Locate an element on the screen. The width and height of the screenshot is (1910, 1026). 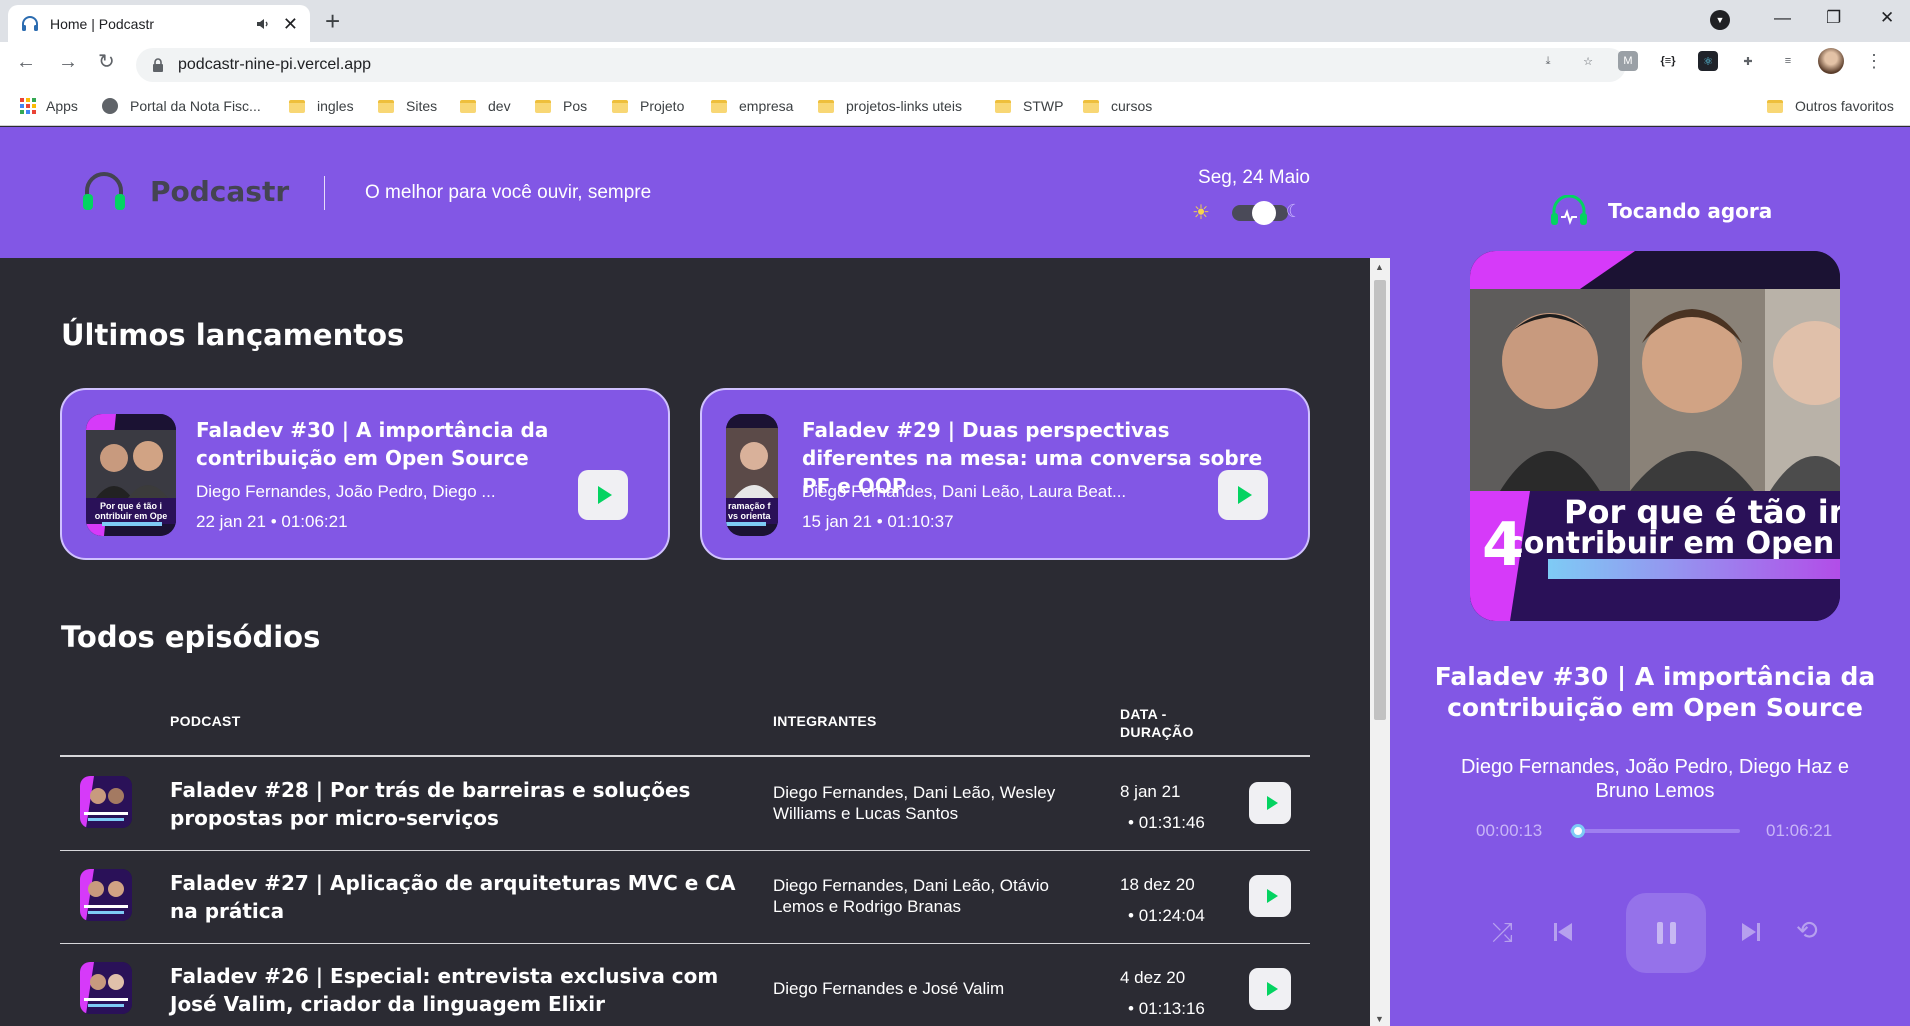
column-podcast: PODCAST is located at coordinates (205, 721).